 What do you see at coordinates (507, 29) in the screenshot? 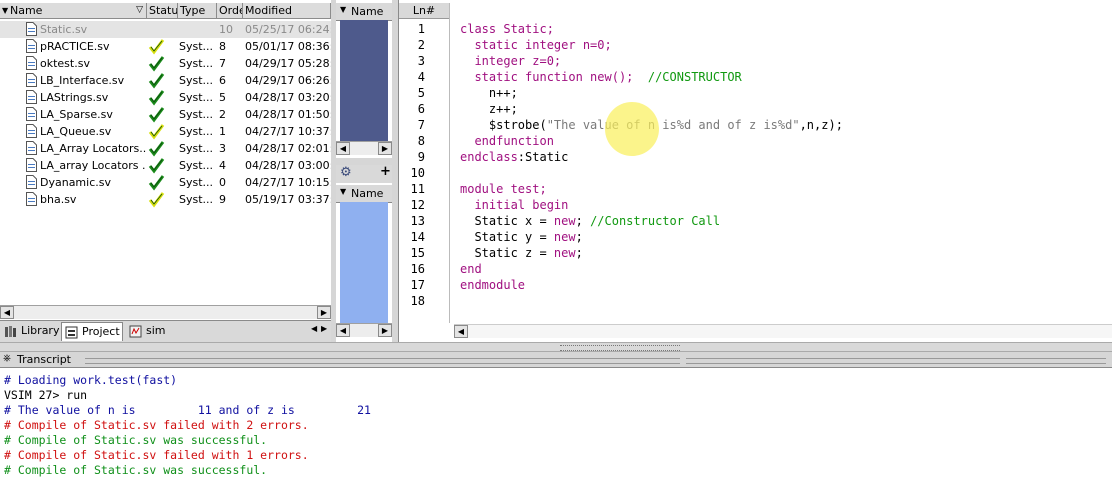
I see `code-line: class Static;` at bounding box center [507, 29].